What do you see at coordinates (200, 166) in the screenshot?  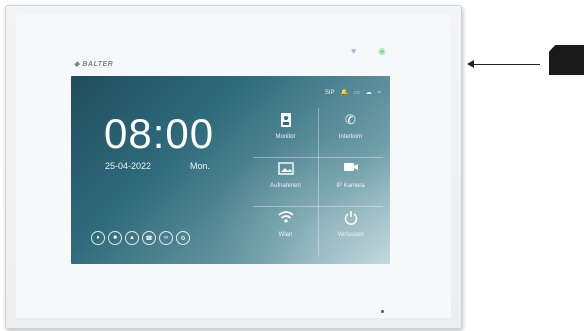 I see `day-label: Mon.` at bounding box center [200, 166].